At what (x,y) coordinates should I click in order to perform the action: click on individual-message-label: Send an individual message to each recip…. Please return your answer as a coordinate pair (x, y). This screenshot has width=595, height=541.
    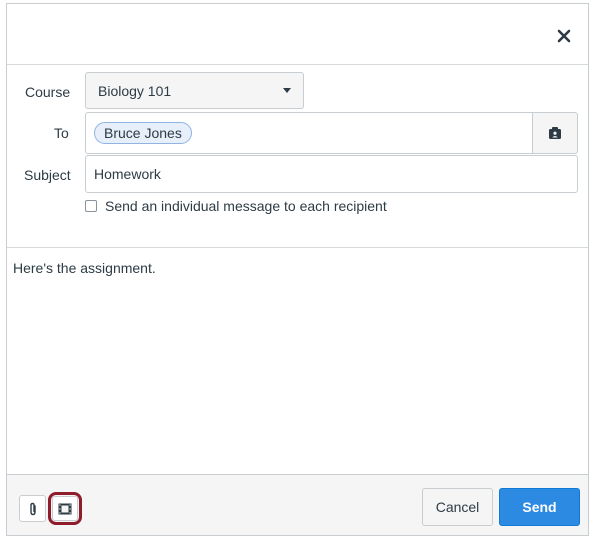
    Looking at the image, I should click on (246, 206).